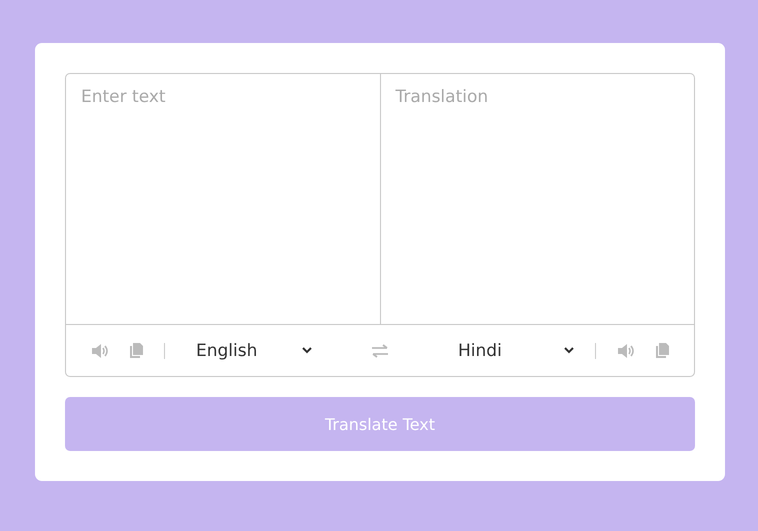 This screenshot has height=531, width=758. What do you see at coordinates (380, 351) in the screenshot?
I see `swap-icon` at bounding box center [380, 351].